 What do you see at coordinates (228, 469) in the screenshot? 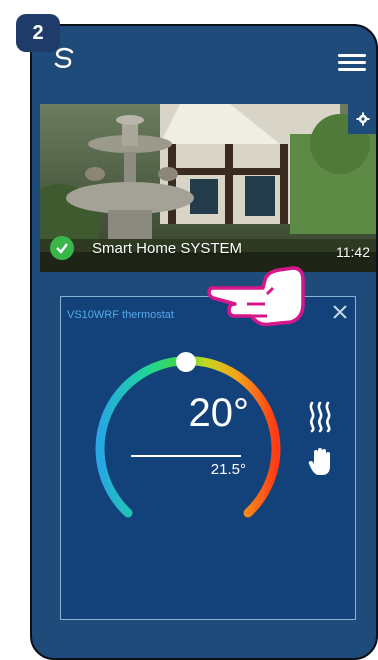
I see `current-temperature: 21.5°` at bounding box center [228, 469].